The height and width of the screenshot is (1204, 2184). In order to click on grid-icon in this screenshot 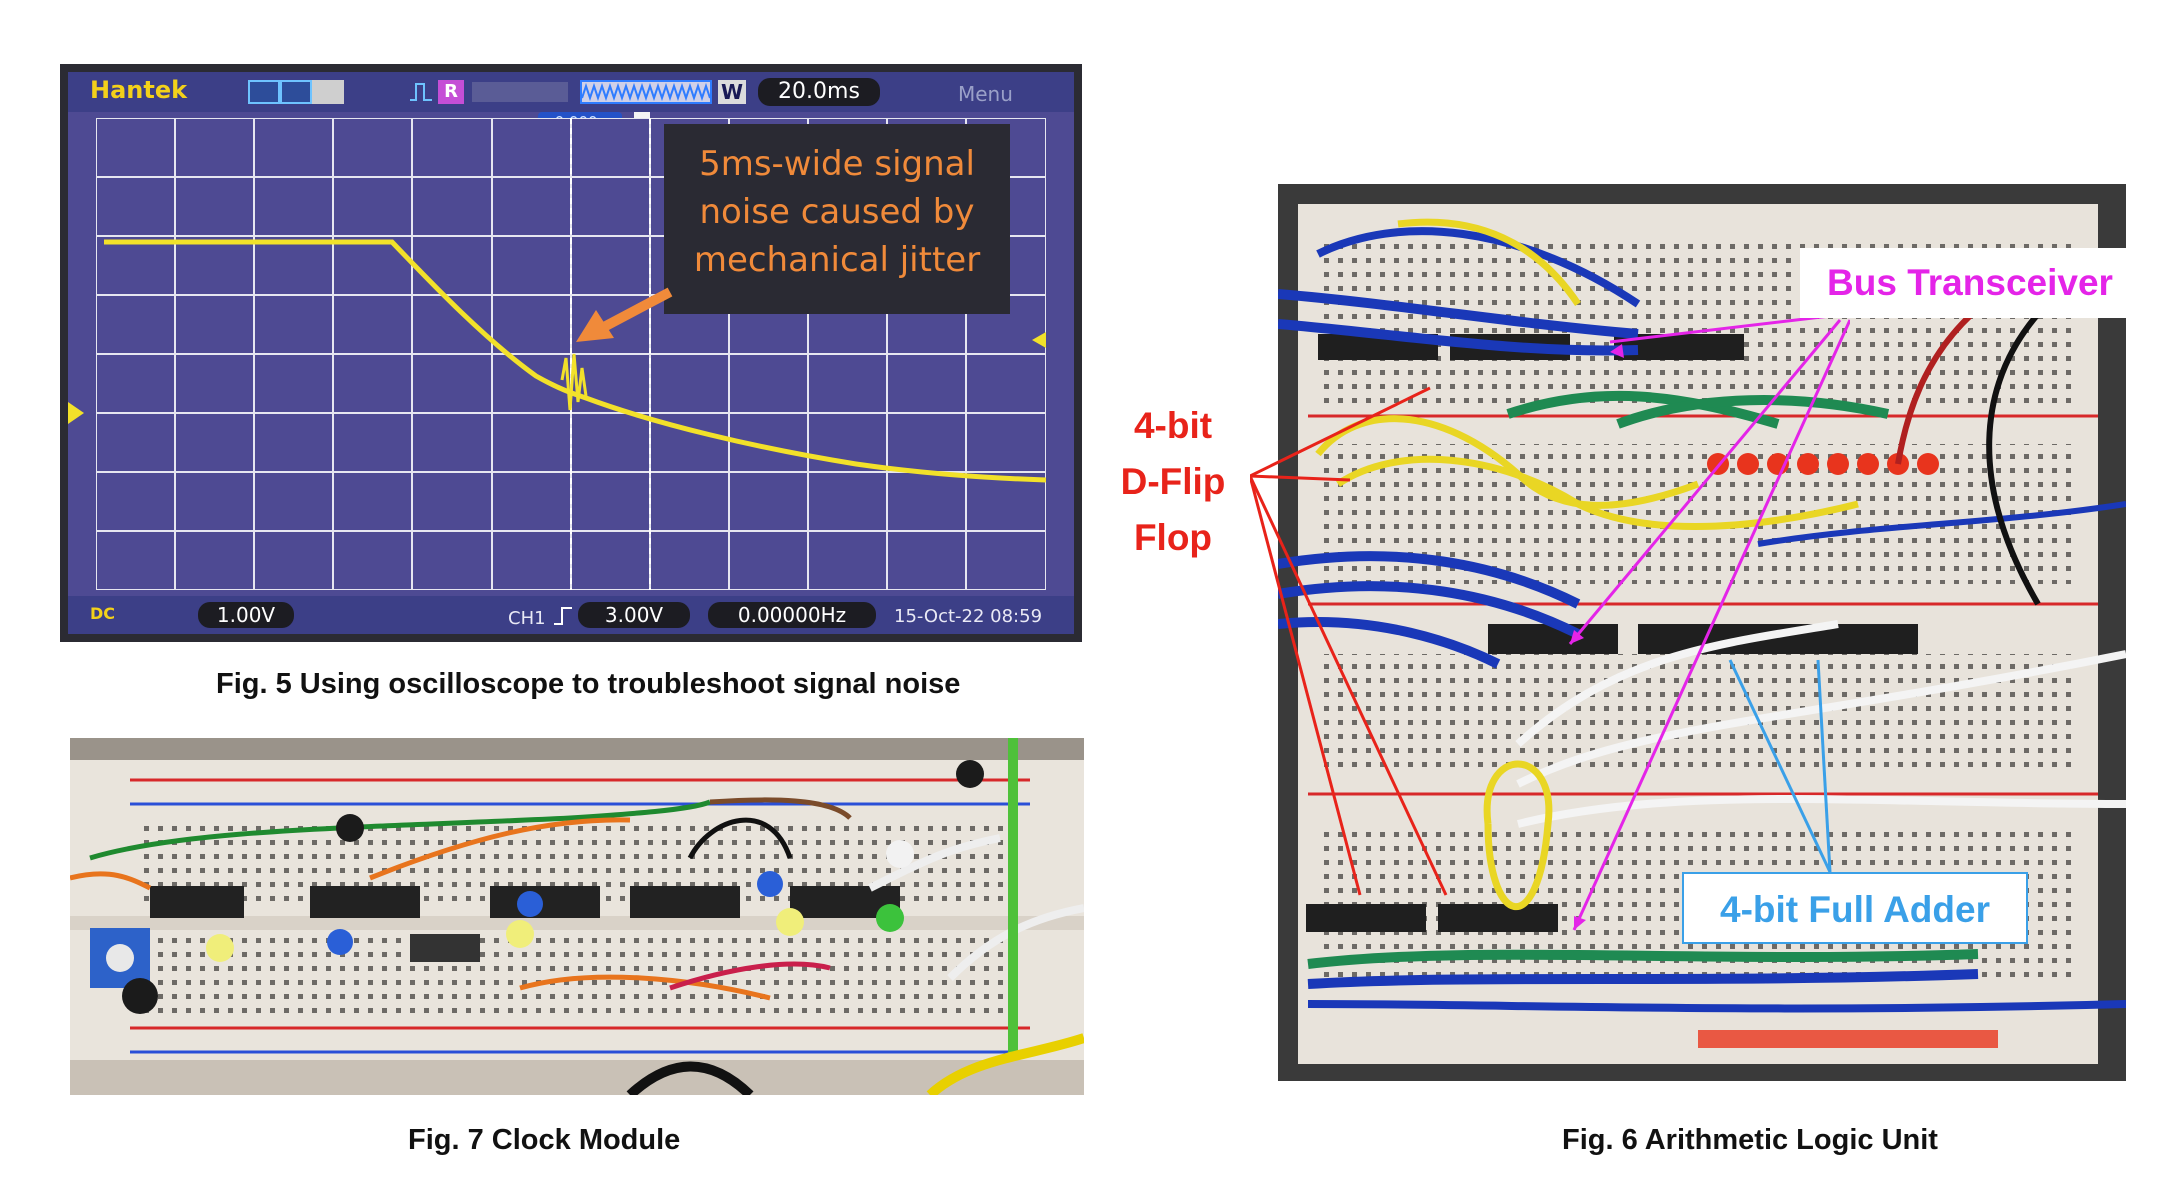, I will do `click(328, 92)`.